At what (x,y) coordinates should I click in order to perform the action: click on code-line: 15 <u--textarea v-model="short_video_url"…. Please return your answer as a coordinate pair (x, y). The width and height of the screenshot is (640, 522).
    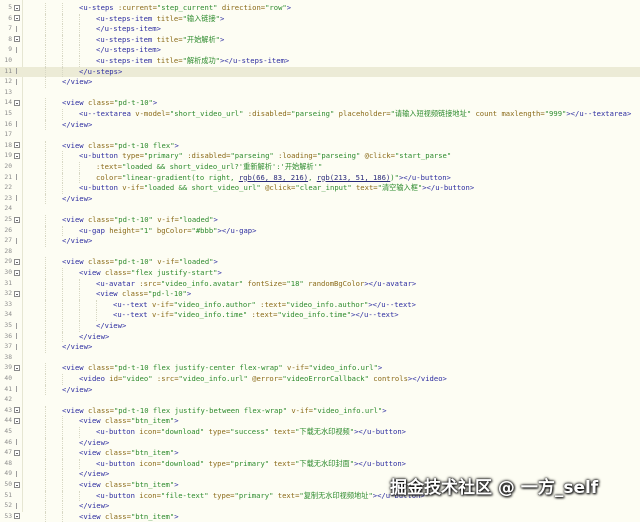
    Looking at the image, I should click on (320, 114).